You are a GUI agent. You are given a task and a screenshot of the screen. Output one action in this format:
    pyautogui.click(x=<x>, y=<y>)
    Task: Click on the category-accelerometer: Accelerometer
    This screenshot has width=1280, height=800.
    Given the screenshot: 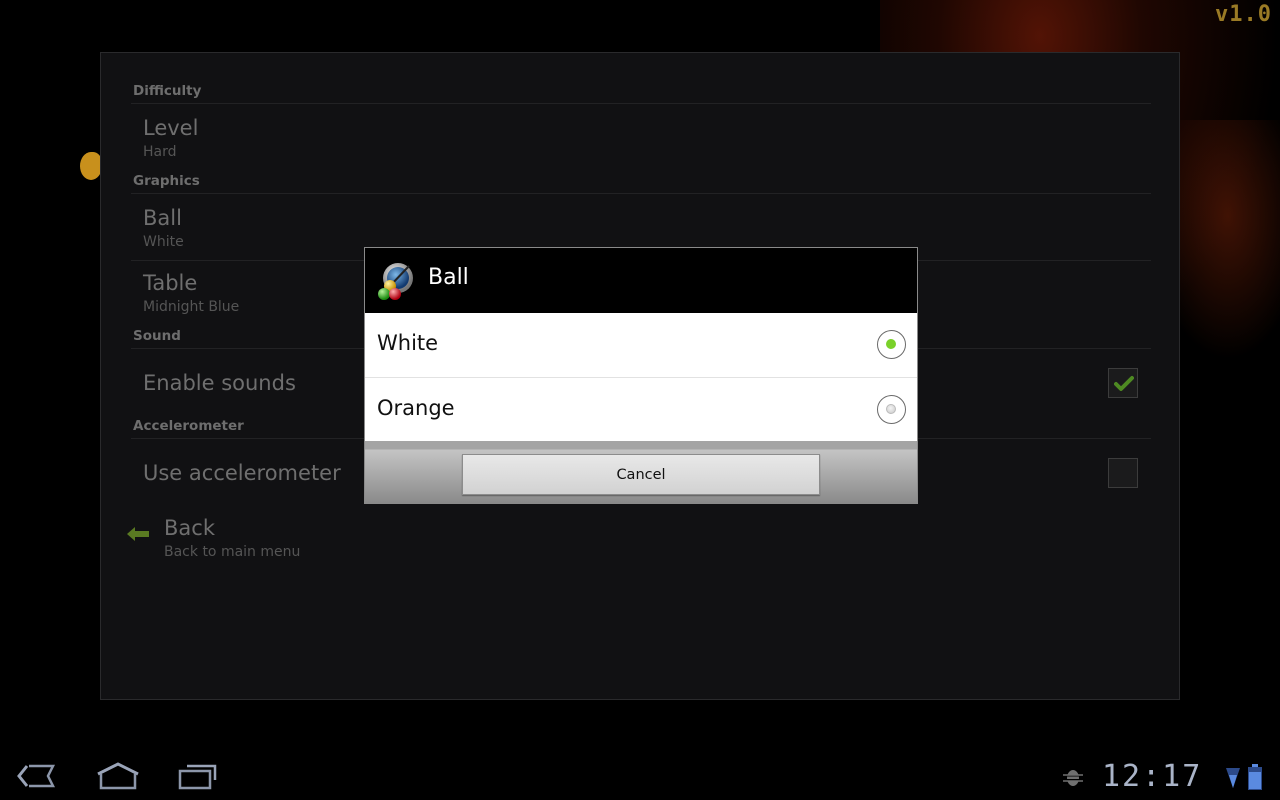 What is the action you would take?
    pyautogui.click(x=188, y=426)
    